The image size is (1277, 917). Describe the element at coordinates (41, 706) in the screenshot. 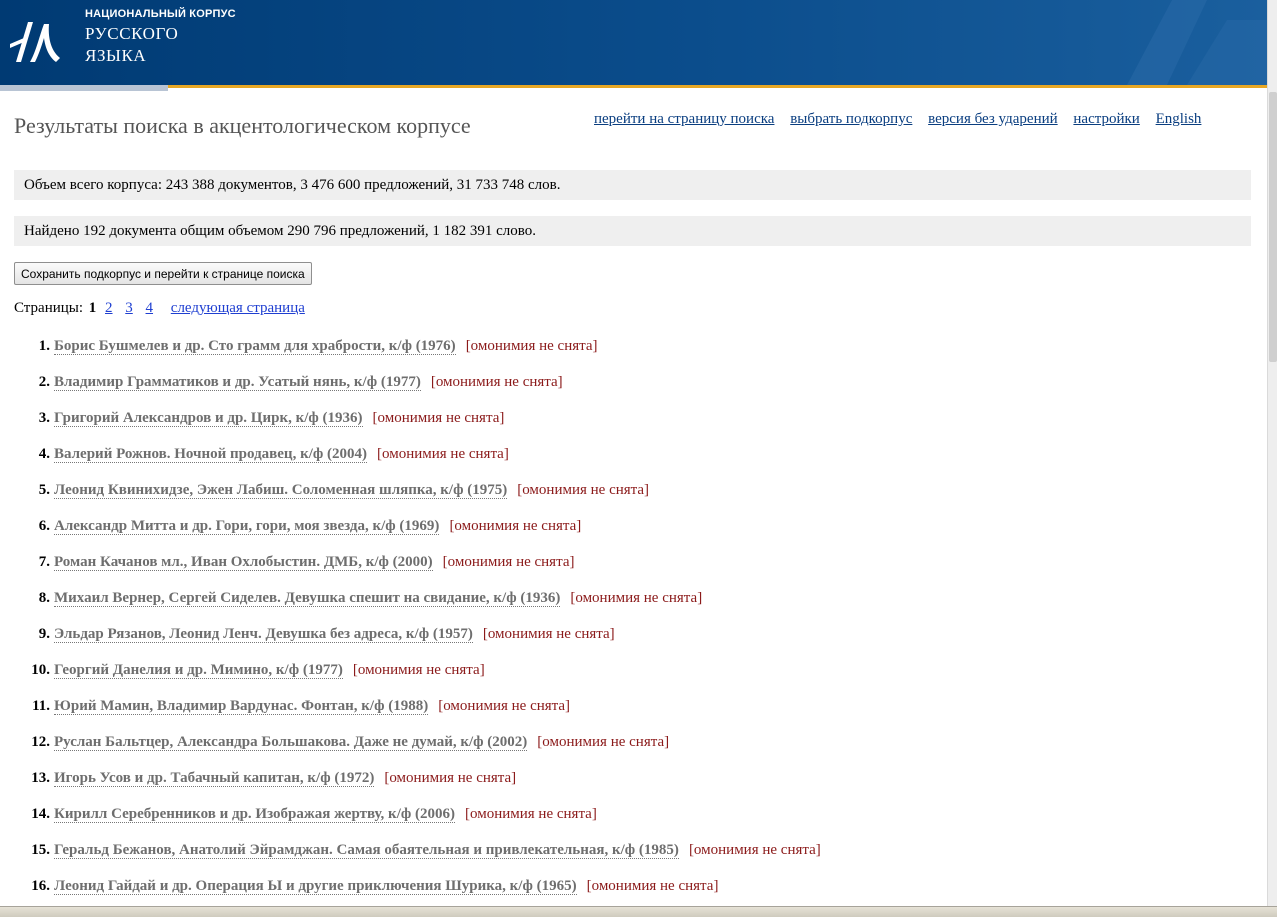

I see `result-number: 11.` at that location.